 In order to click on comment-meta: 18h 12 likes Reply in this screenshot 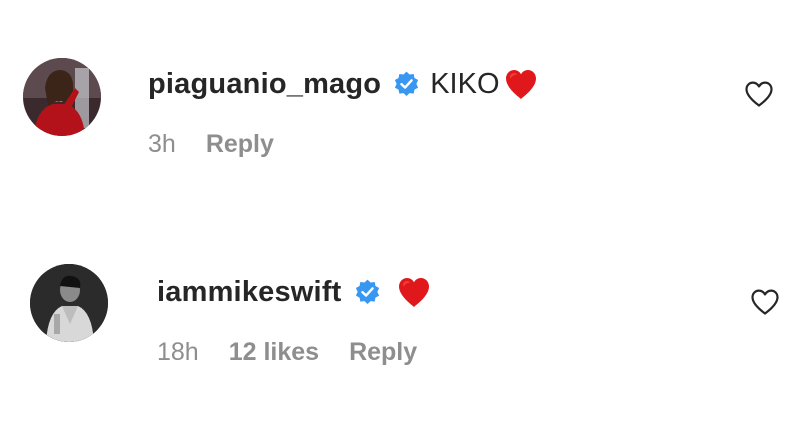, I will do `click(287, 352)`.